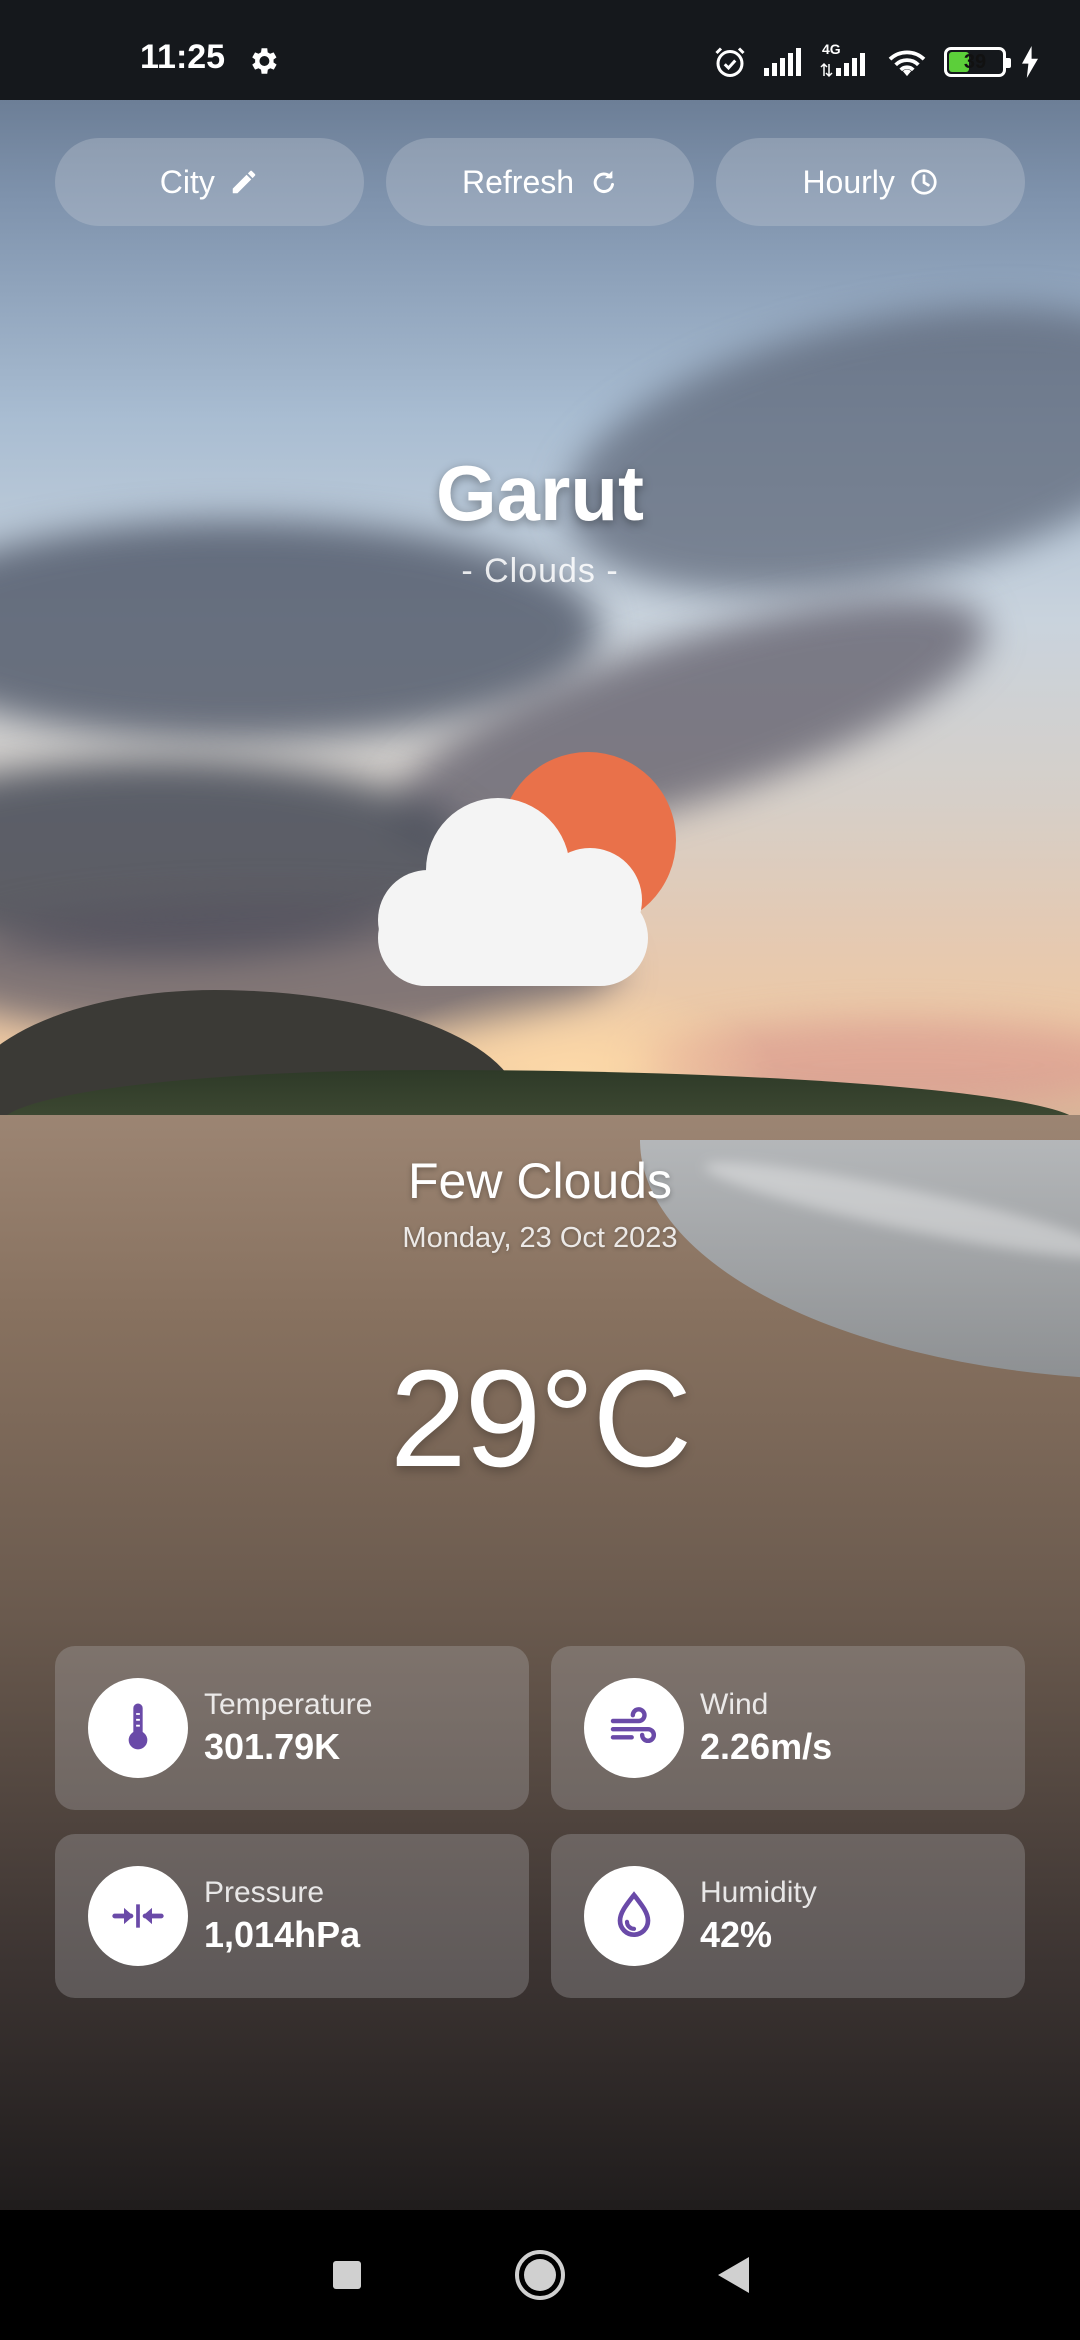 The height and width of the screenshot is (2340, 1080). Describe the element at coordinates (264, 1892) in the screenshot. I see `stat-label: Pressure` at that location.